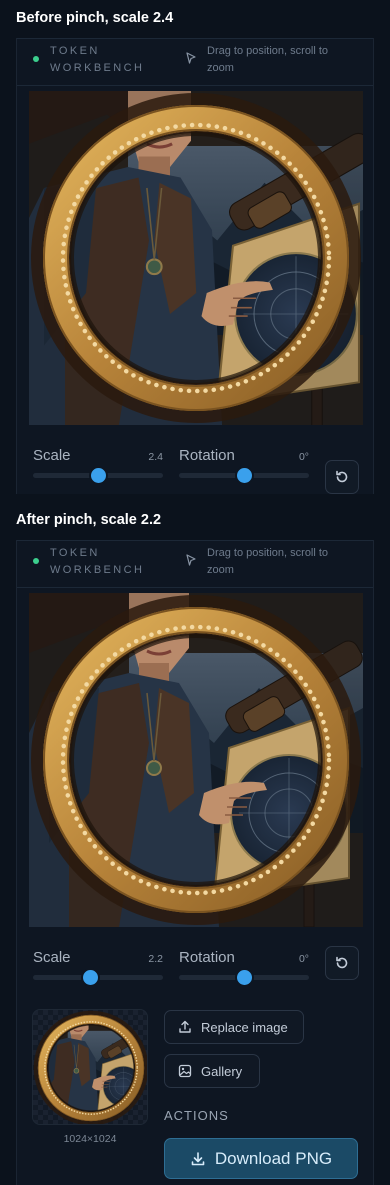 The height and width of the screenshot is (1185, 390). I want to click on download-png-label: Download PNG, so click(273, 1158).